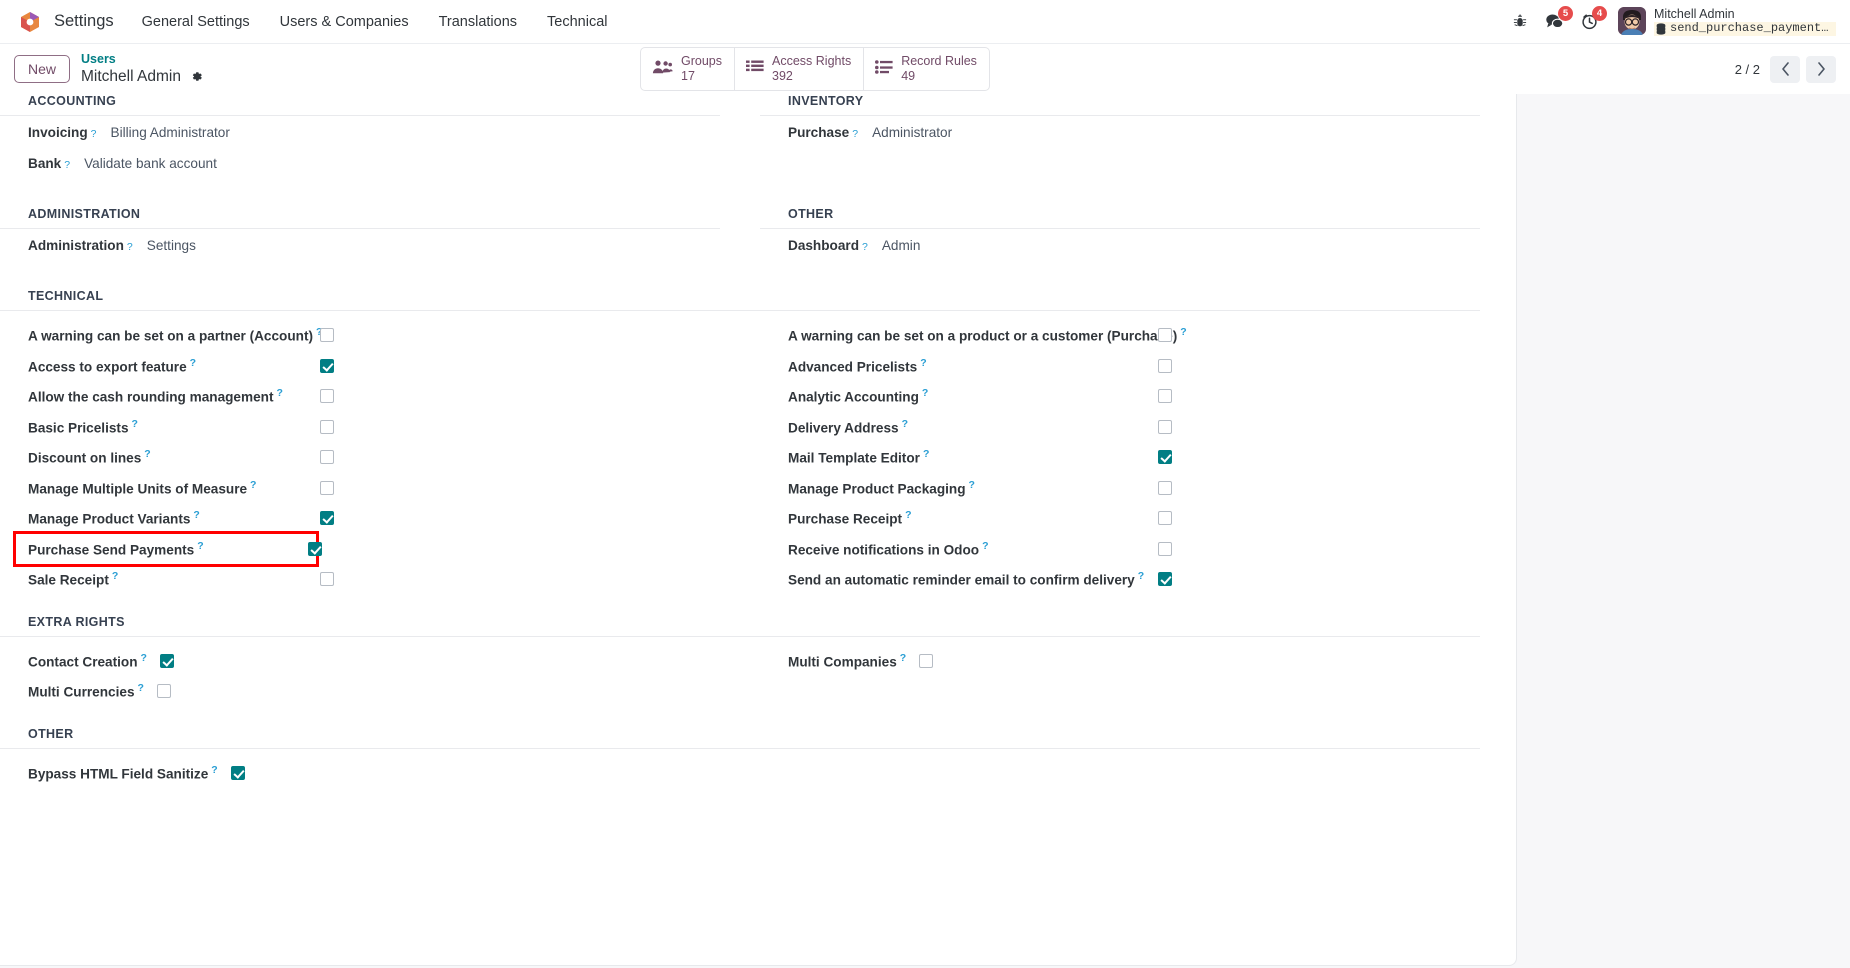  What do you see at coordinates (1134, 366) in the screenshot?
I see `bool-row-advanced-pricelists: Advanced Pricelists?` at bounding box center [1134, 366].